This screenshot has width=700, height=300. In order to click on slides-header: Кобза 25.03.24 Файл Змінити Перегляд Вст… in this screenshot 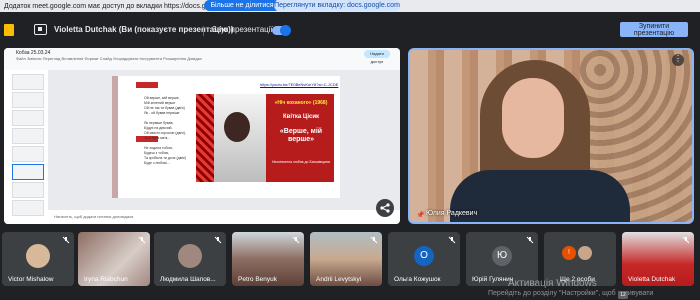, I will do `click(202, 59)`.